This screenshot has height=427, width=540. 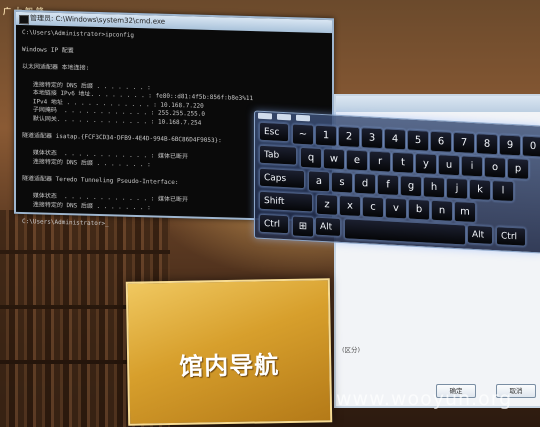 What do you see at coordinates (441, 141) in the screenshot?
I see `key-6: 6` at bounding box center [441, 141].